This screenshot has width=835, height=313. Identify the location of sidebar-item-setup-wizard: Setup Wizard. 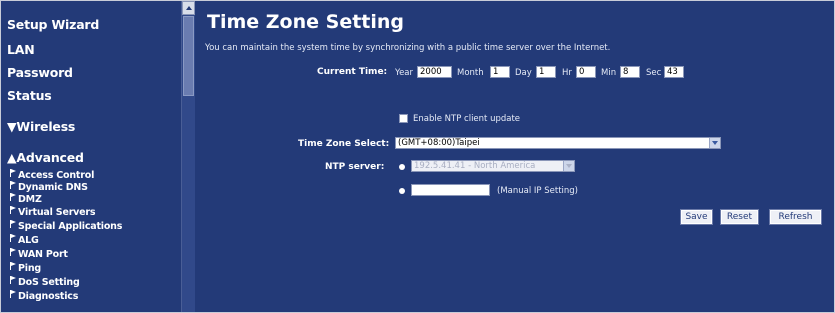
(53, 24).